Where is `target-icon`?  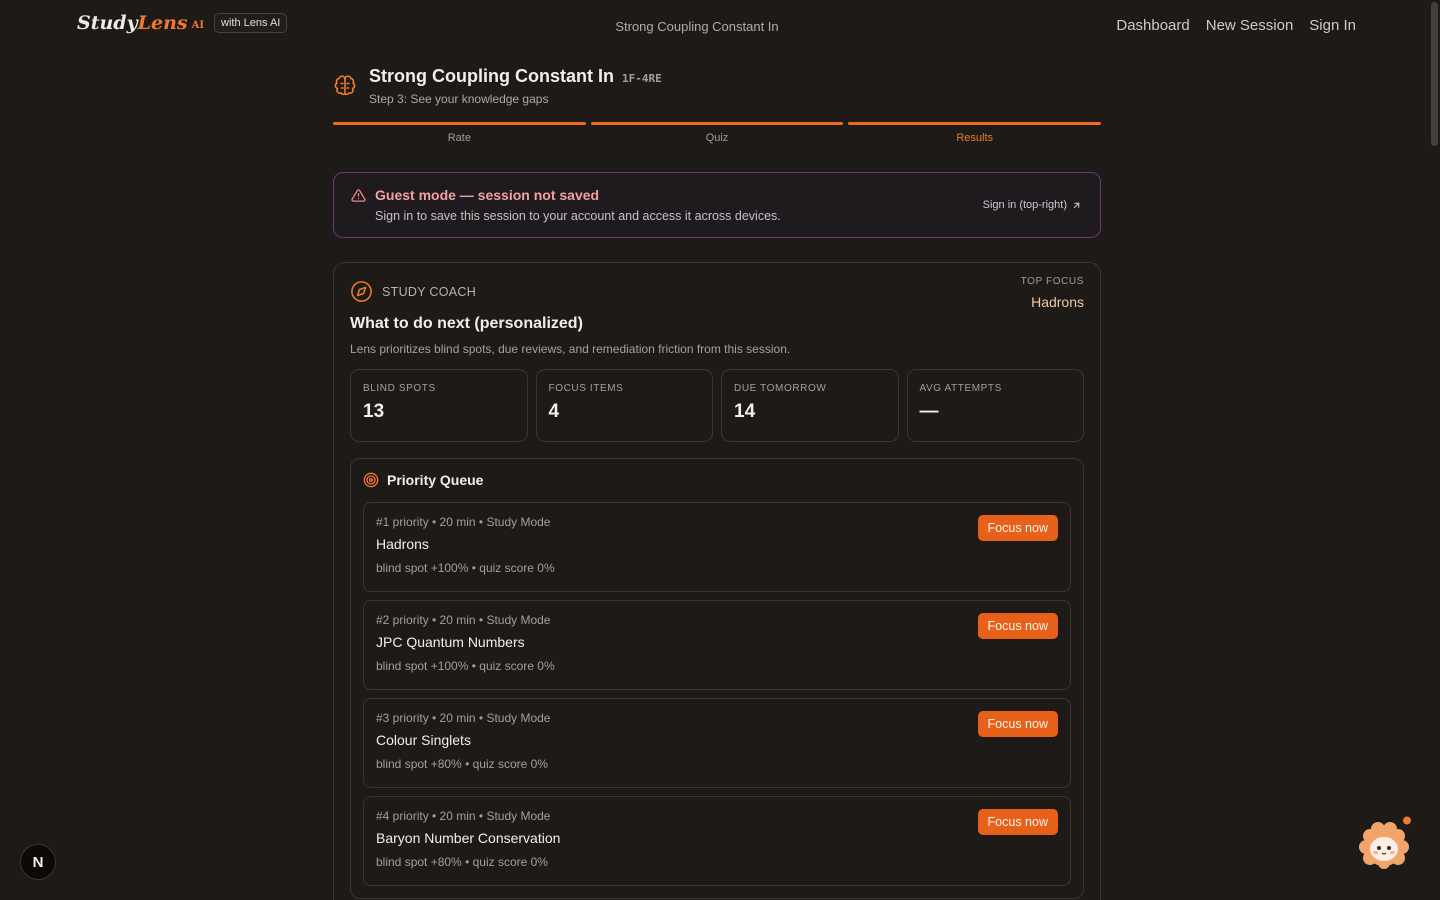 target-icon is located at coordinates (371, 480).